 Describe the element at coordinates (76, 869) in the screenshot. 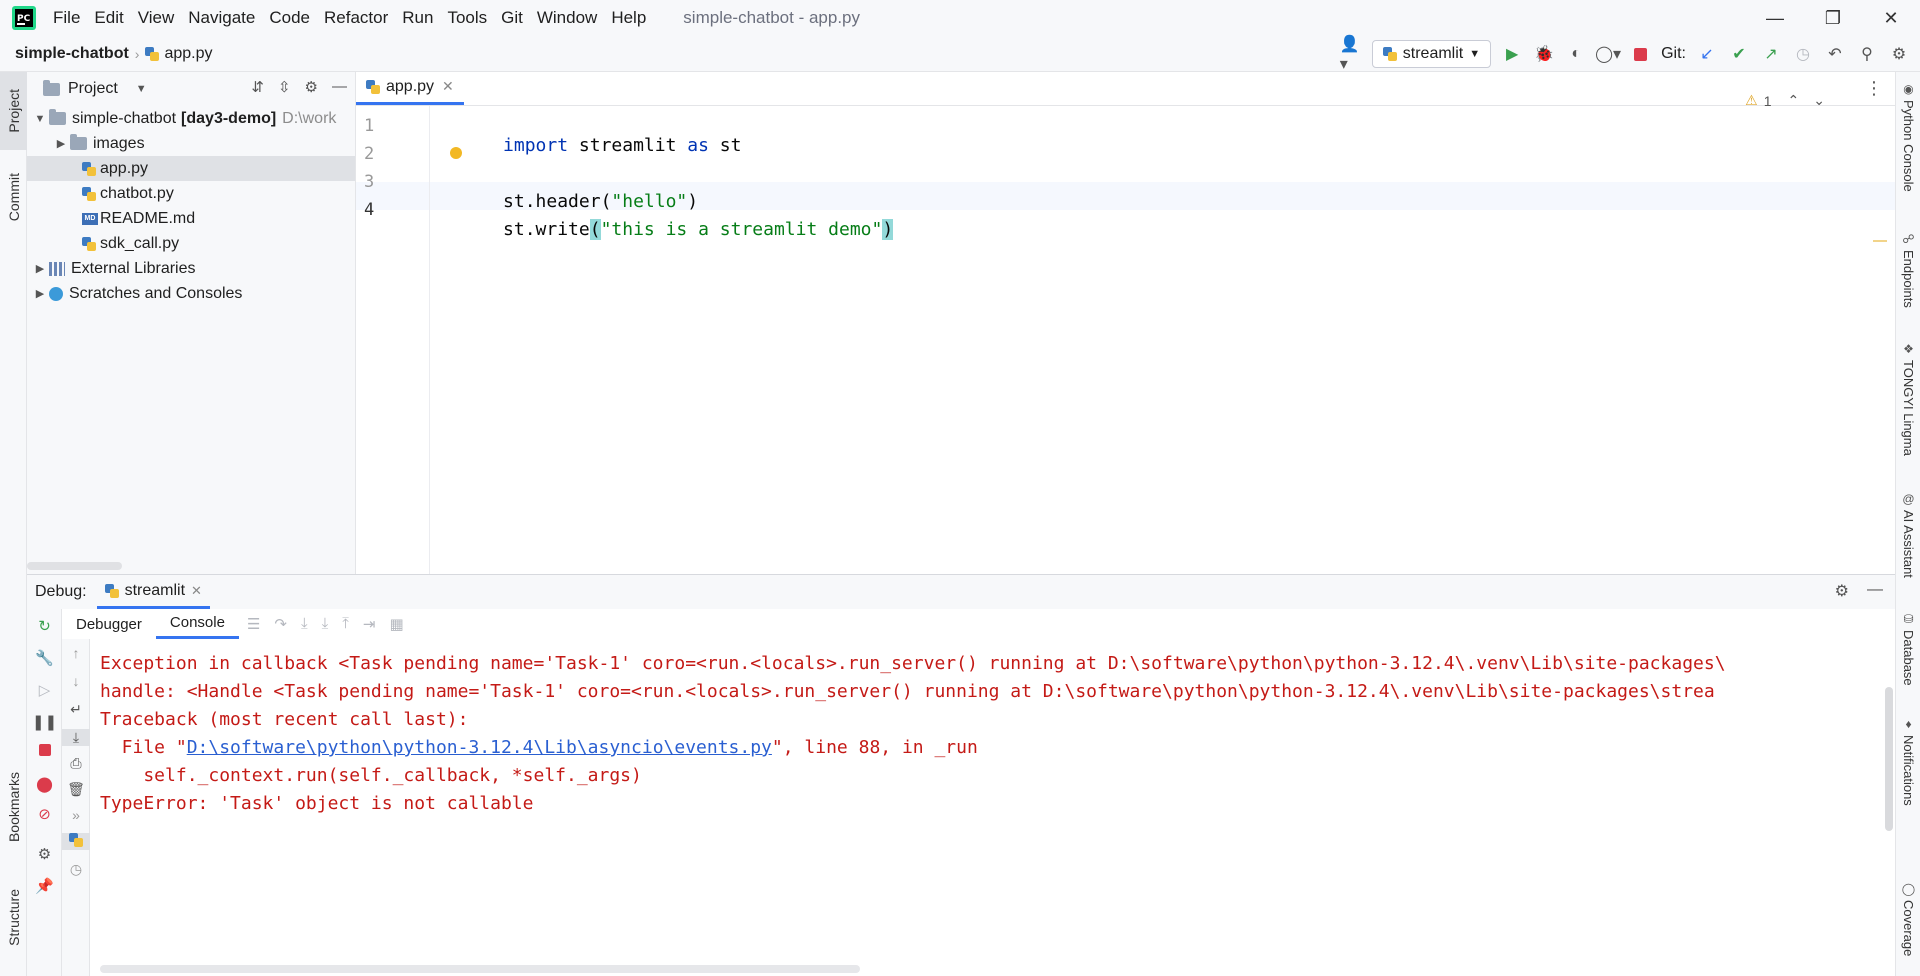

I see `history-icon: ◷` at that location.